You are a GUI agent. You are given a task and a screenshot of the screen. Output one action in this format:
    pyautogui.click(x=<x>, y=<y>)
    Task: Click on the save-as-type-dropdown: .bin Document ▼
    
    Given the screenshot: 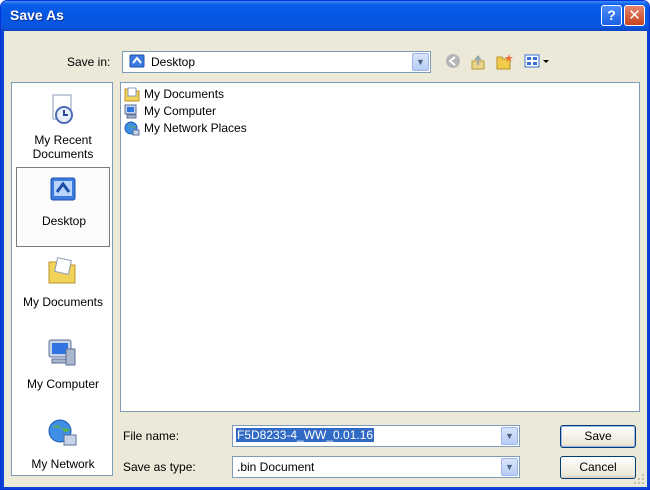 What is the action you would take?
    pyautogui.click(x=376, y=467)
    